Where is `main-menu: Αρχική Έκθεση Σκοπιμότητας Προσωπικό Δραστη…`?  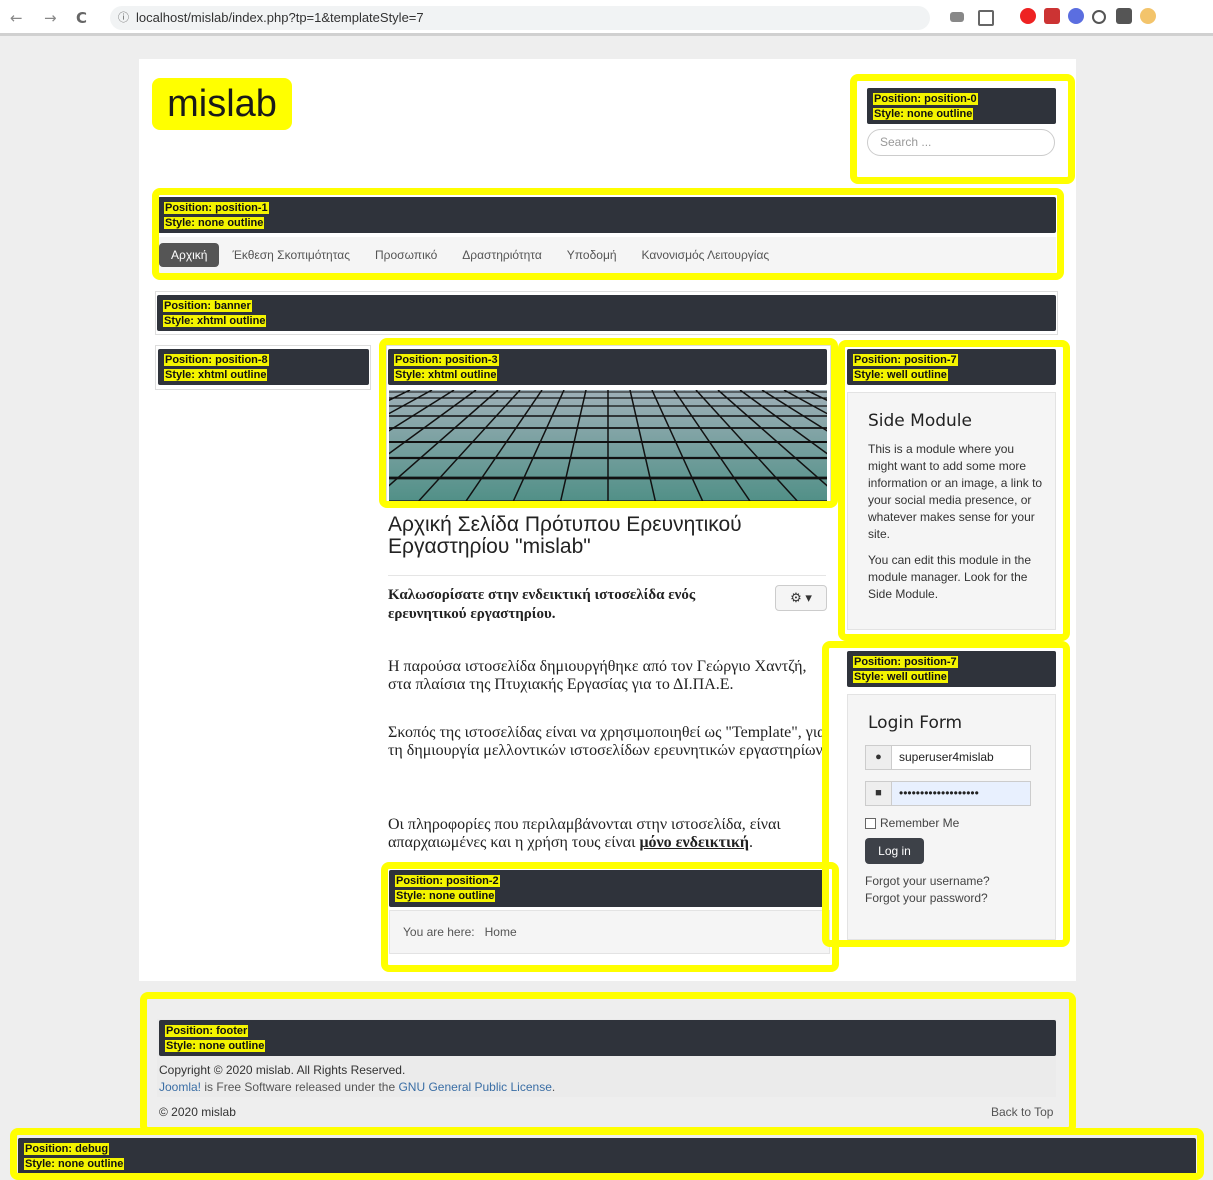
main-menu: Αρχική Έκθεση Σκοπιμότητας Προσωπικό Δραστη… is located at coordinates (470, 255).